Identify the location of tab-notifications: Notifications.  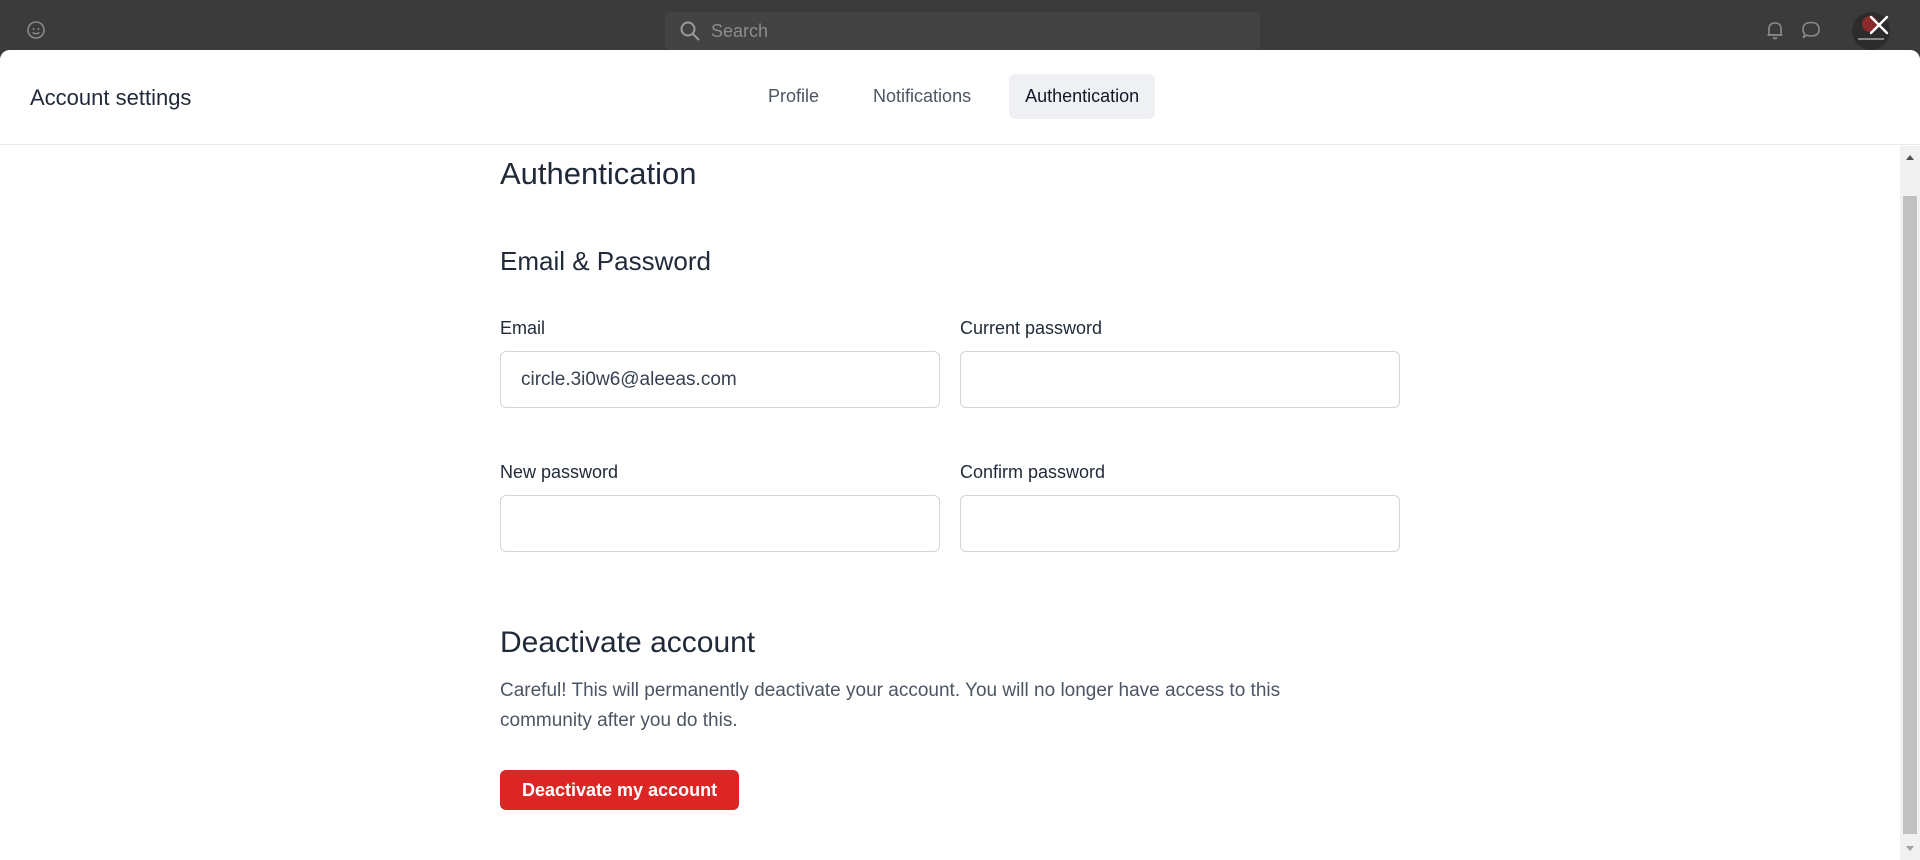
(922, 96).